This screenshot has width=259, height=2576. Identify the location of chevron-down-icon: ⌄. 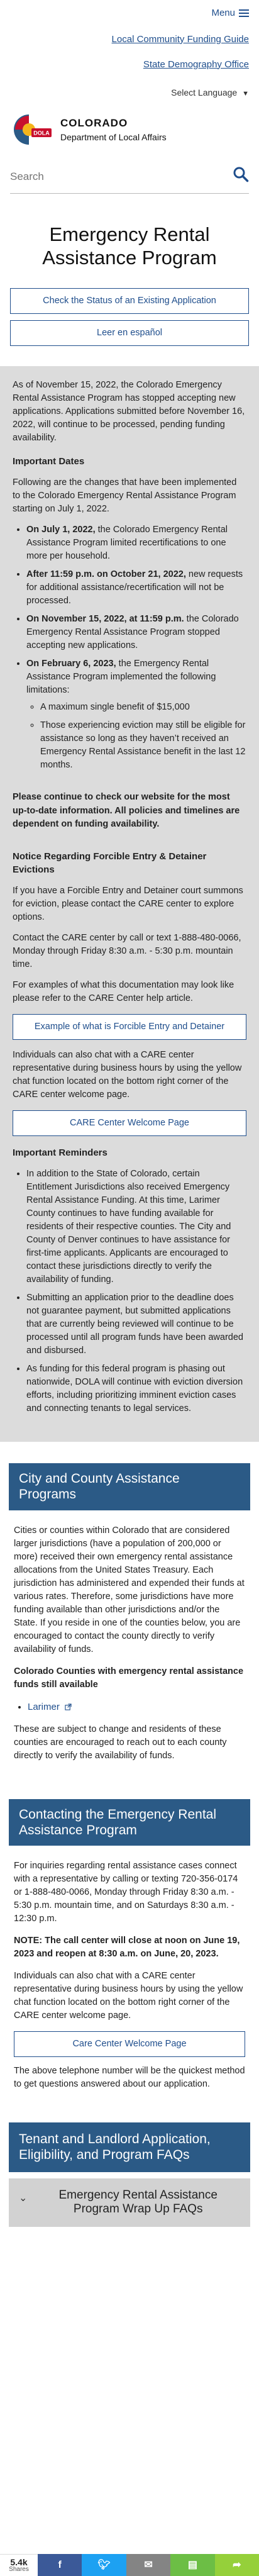
(24, 2198).